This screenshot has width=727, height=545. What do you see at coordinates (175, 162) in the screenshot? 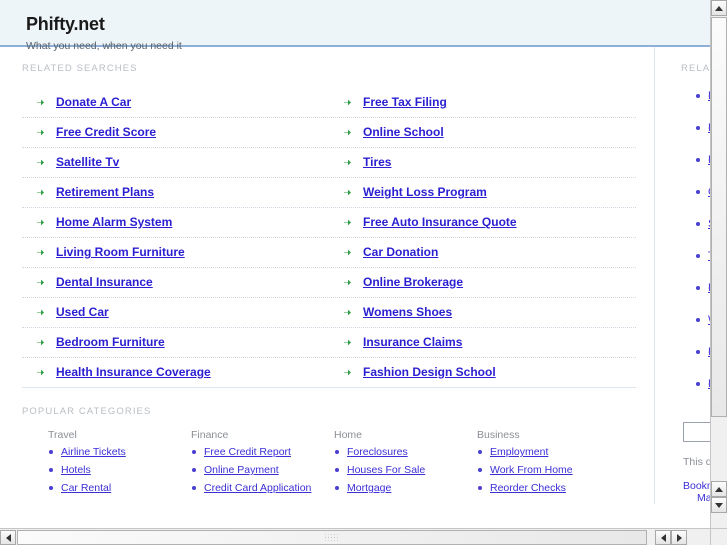
I see `related-search-cell: Satellite Tv` at bounding box center [175, 162].